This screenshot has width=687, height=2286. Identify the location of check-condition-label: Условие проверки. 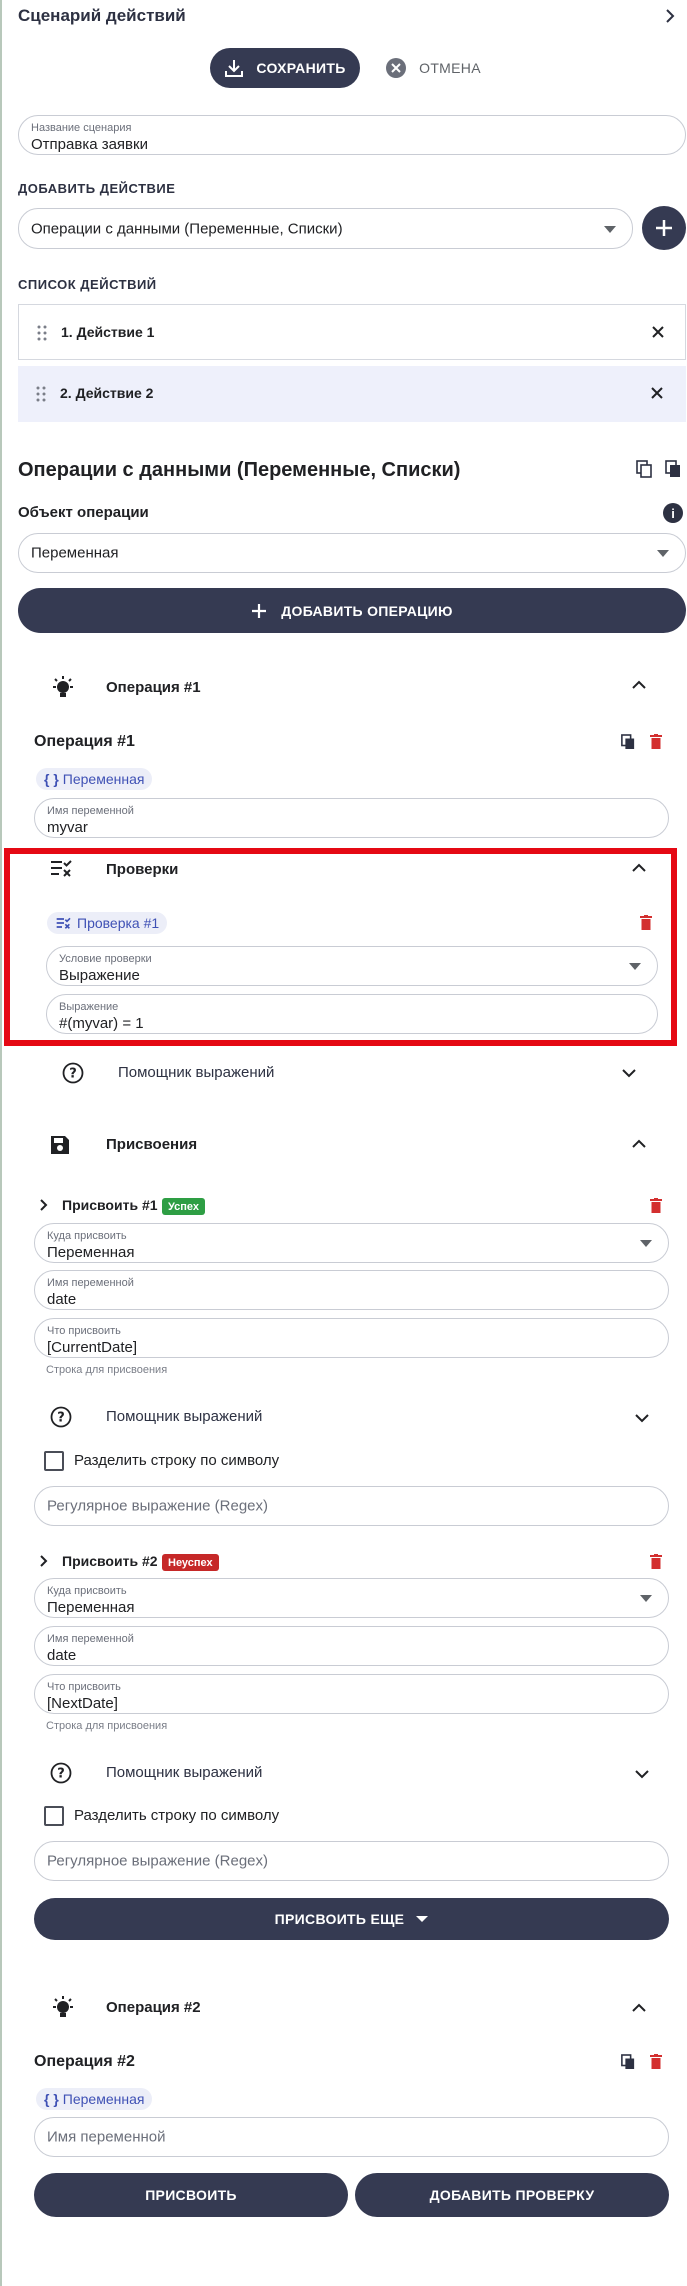
(105, 959).